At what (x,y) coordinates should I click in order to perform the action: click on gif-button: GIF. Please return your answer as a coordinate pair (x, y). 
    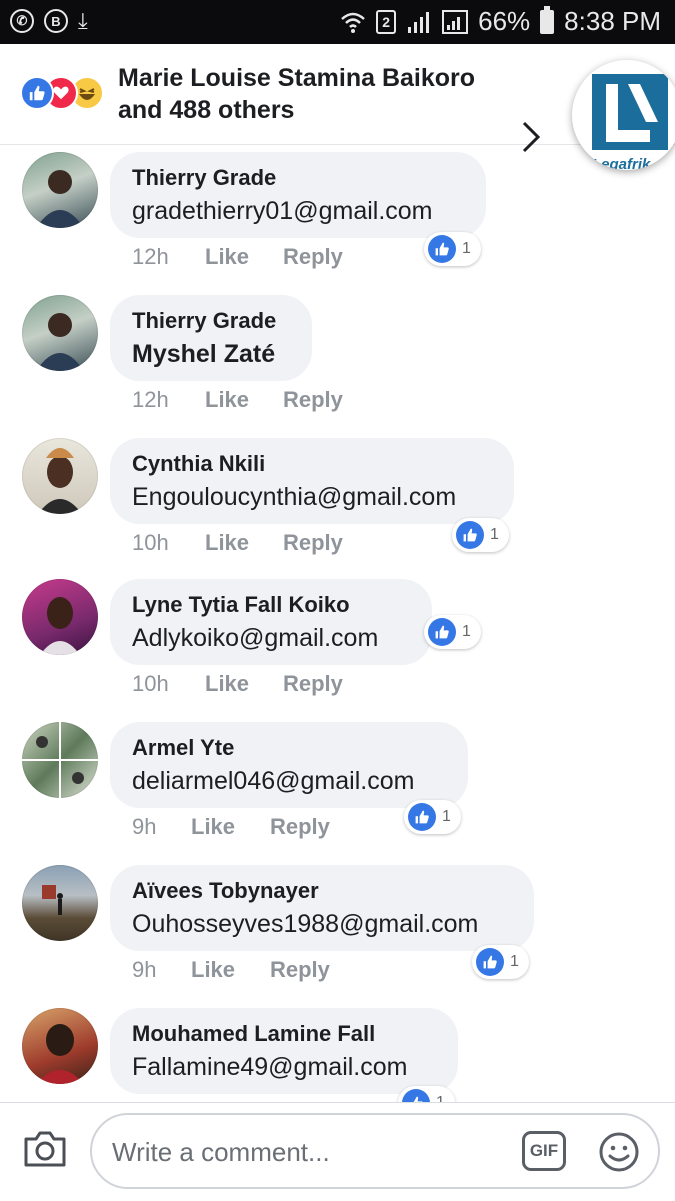
    Looking at the image, I should click on (544, 1151).